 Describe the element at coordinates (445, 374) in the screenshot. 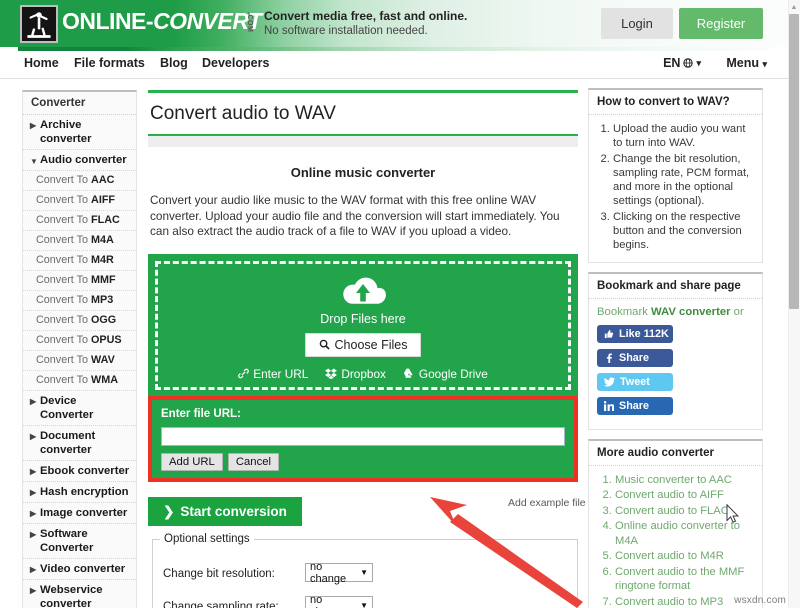

I see `google-drive-link: Google Drive` at that location.